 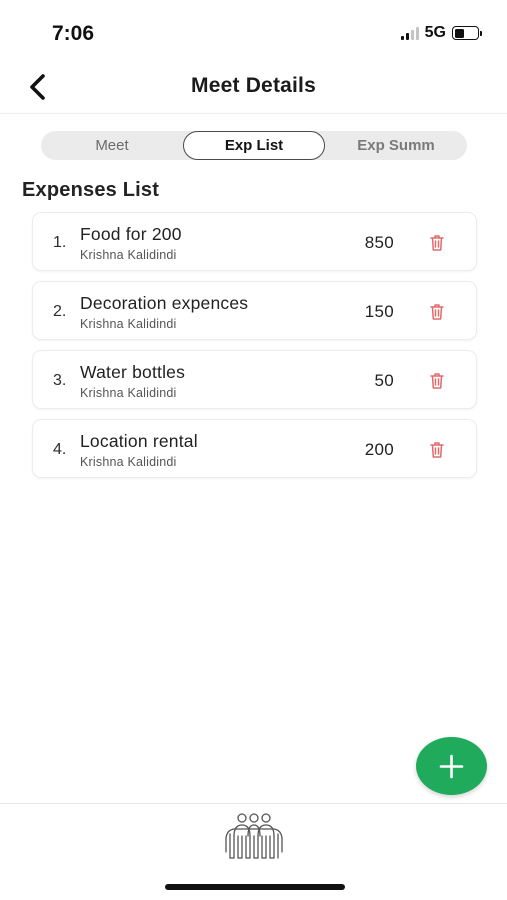 I want to click on plus-icon, so click(x=451, y=766).